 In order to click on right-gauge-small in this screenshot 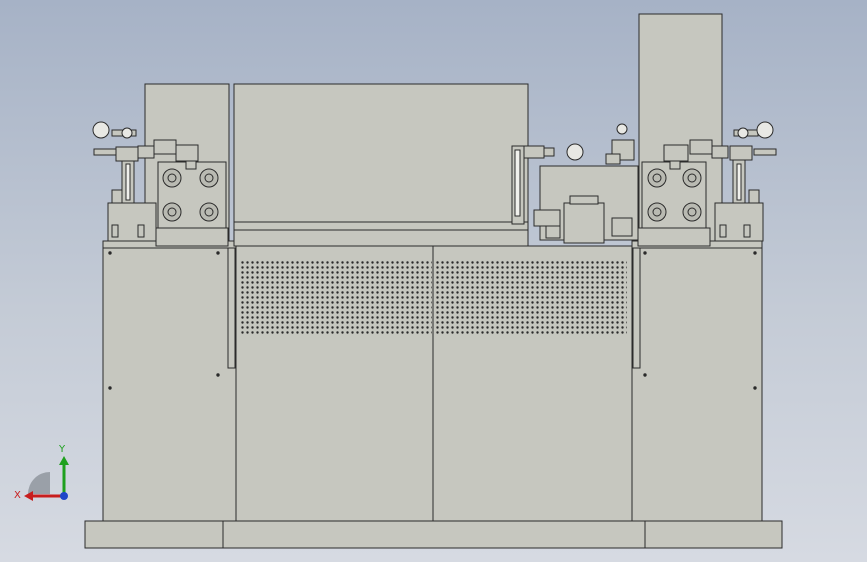, I will do `click(743, 133)`.